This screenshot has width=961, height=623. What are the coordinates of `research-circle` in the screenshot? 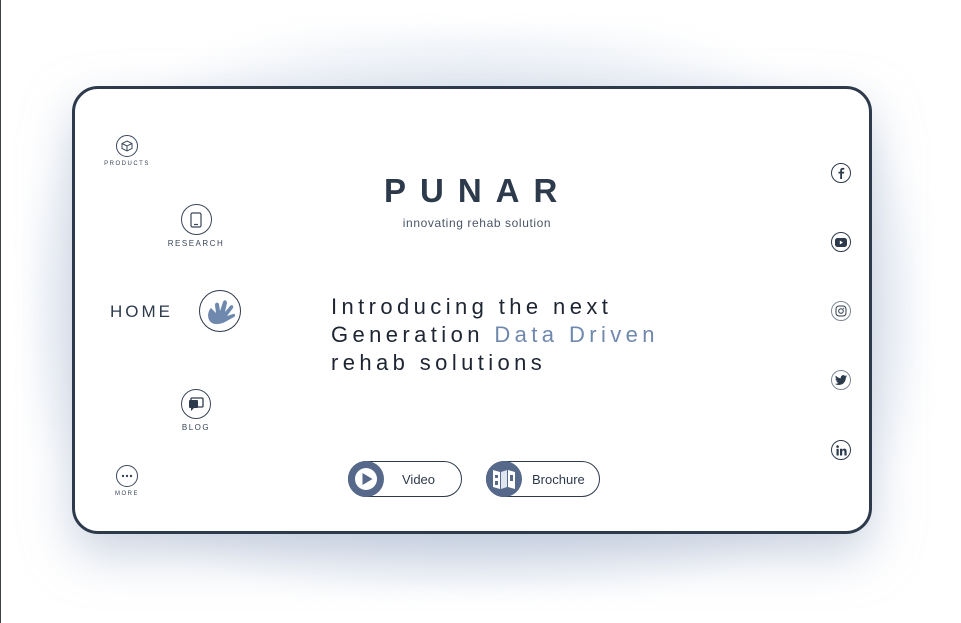 It's located at (196, 219).